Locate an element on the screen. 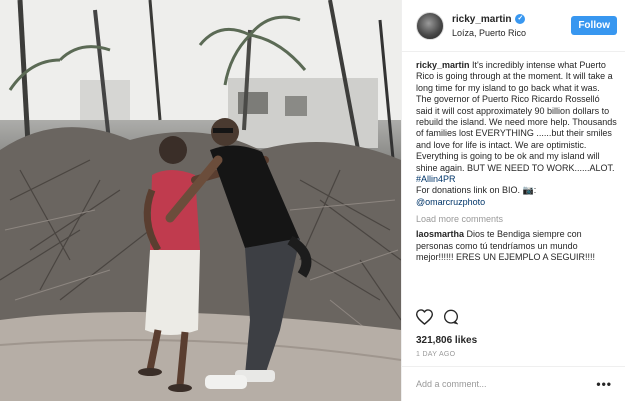 This screenshot has height=401, width=625. author-info: ricky_martin ✓ Loíza, Puerto Rico is located at coordinates (511, 26).